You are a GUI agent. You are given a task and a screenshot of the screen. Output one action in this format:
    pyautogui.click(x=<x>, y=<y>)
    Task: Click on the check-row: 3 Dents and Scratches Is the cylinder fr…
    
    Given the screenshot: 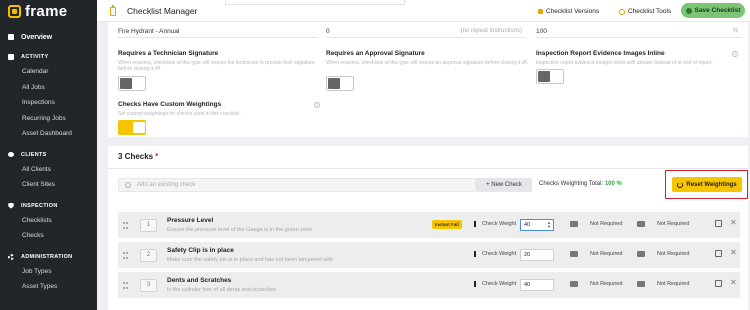 What is the action you would take?
    pyautogui.click(x=429, y=286)
    